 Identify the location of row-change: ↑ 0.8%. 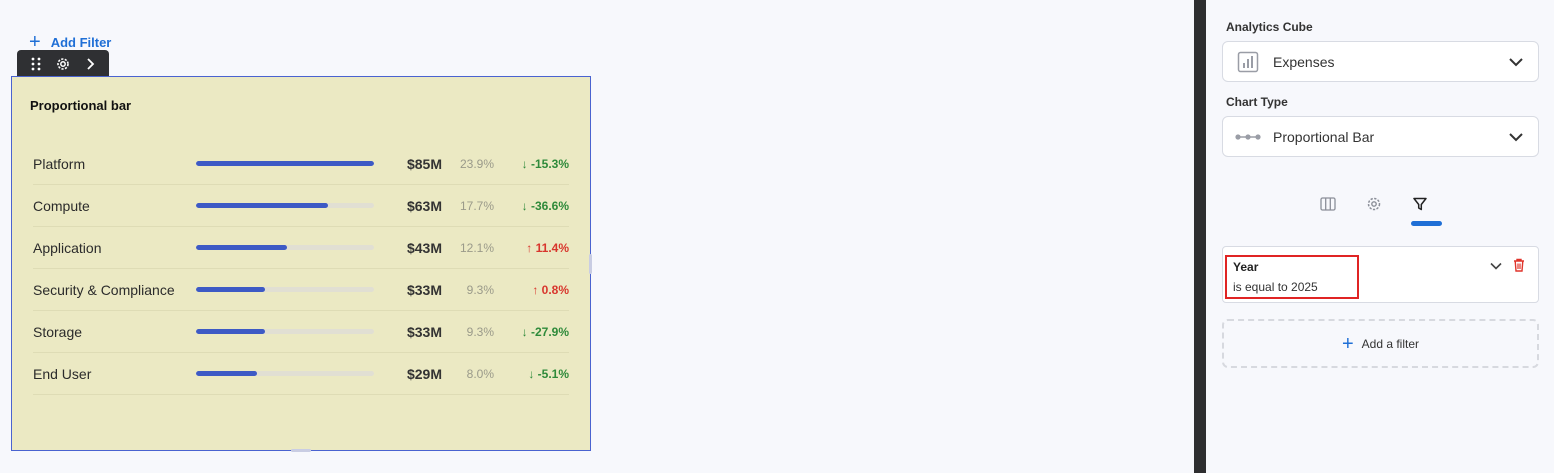
(550, 289).